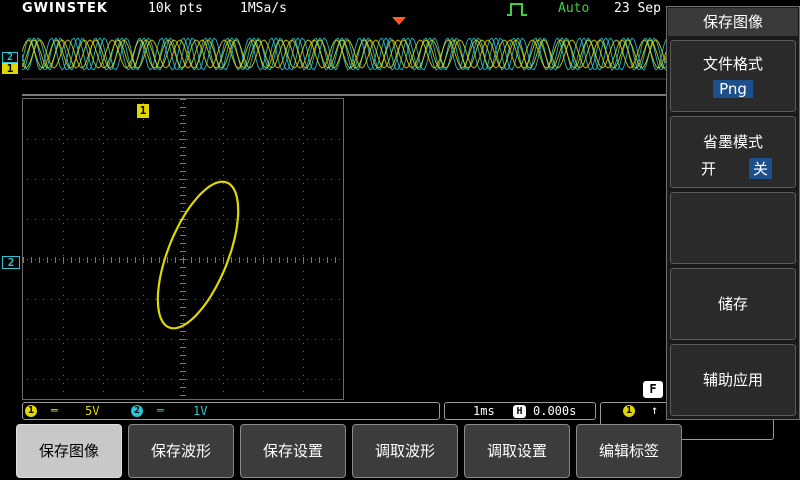  What do you see at coordinates (653, 389) in the screenshot?
I see `function-key-icon: F` at bounding box center [653, 389].